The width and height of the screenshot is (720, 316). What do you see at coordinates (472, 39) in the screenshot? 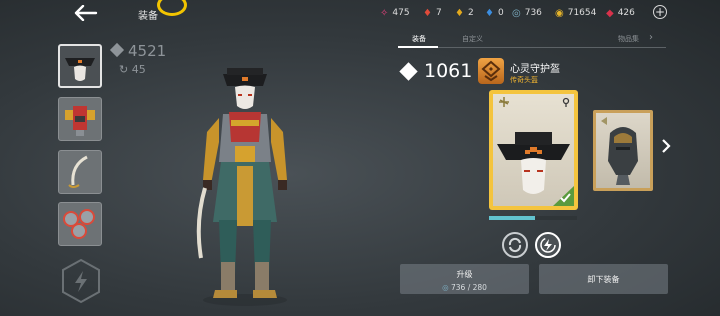
I see `tab-customize: 自定义` at bounding box center [472, 39].